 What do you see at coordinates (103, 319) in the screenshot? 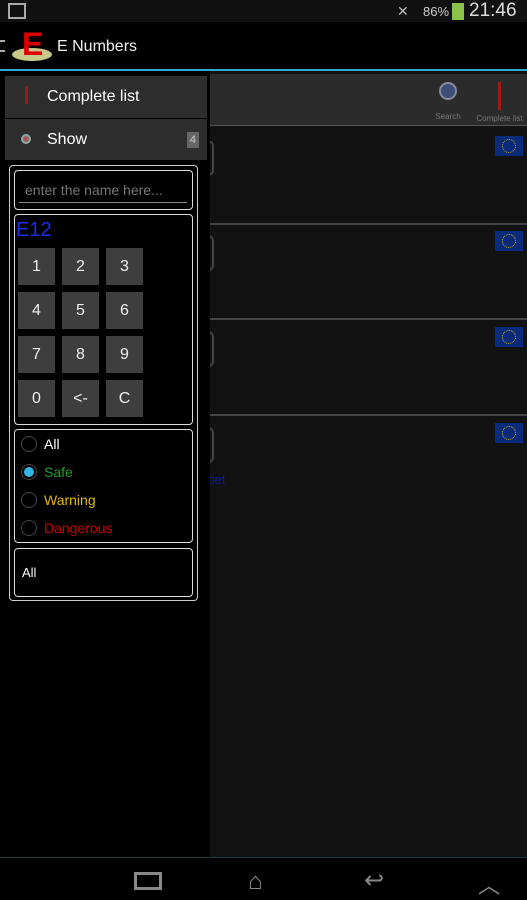
I see `keypad-panel: E12 1 2 3 4 5 6 7 8 9 0 <- C` at bounding box center [103, 319].